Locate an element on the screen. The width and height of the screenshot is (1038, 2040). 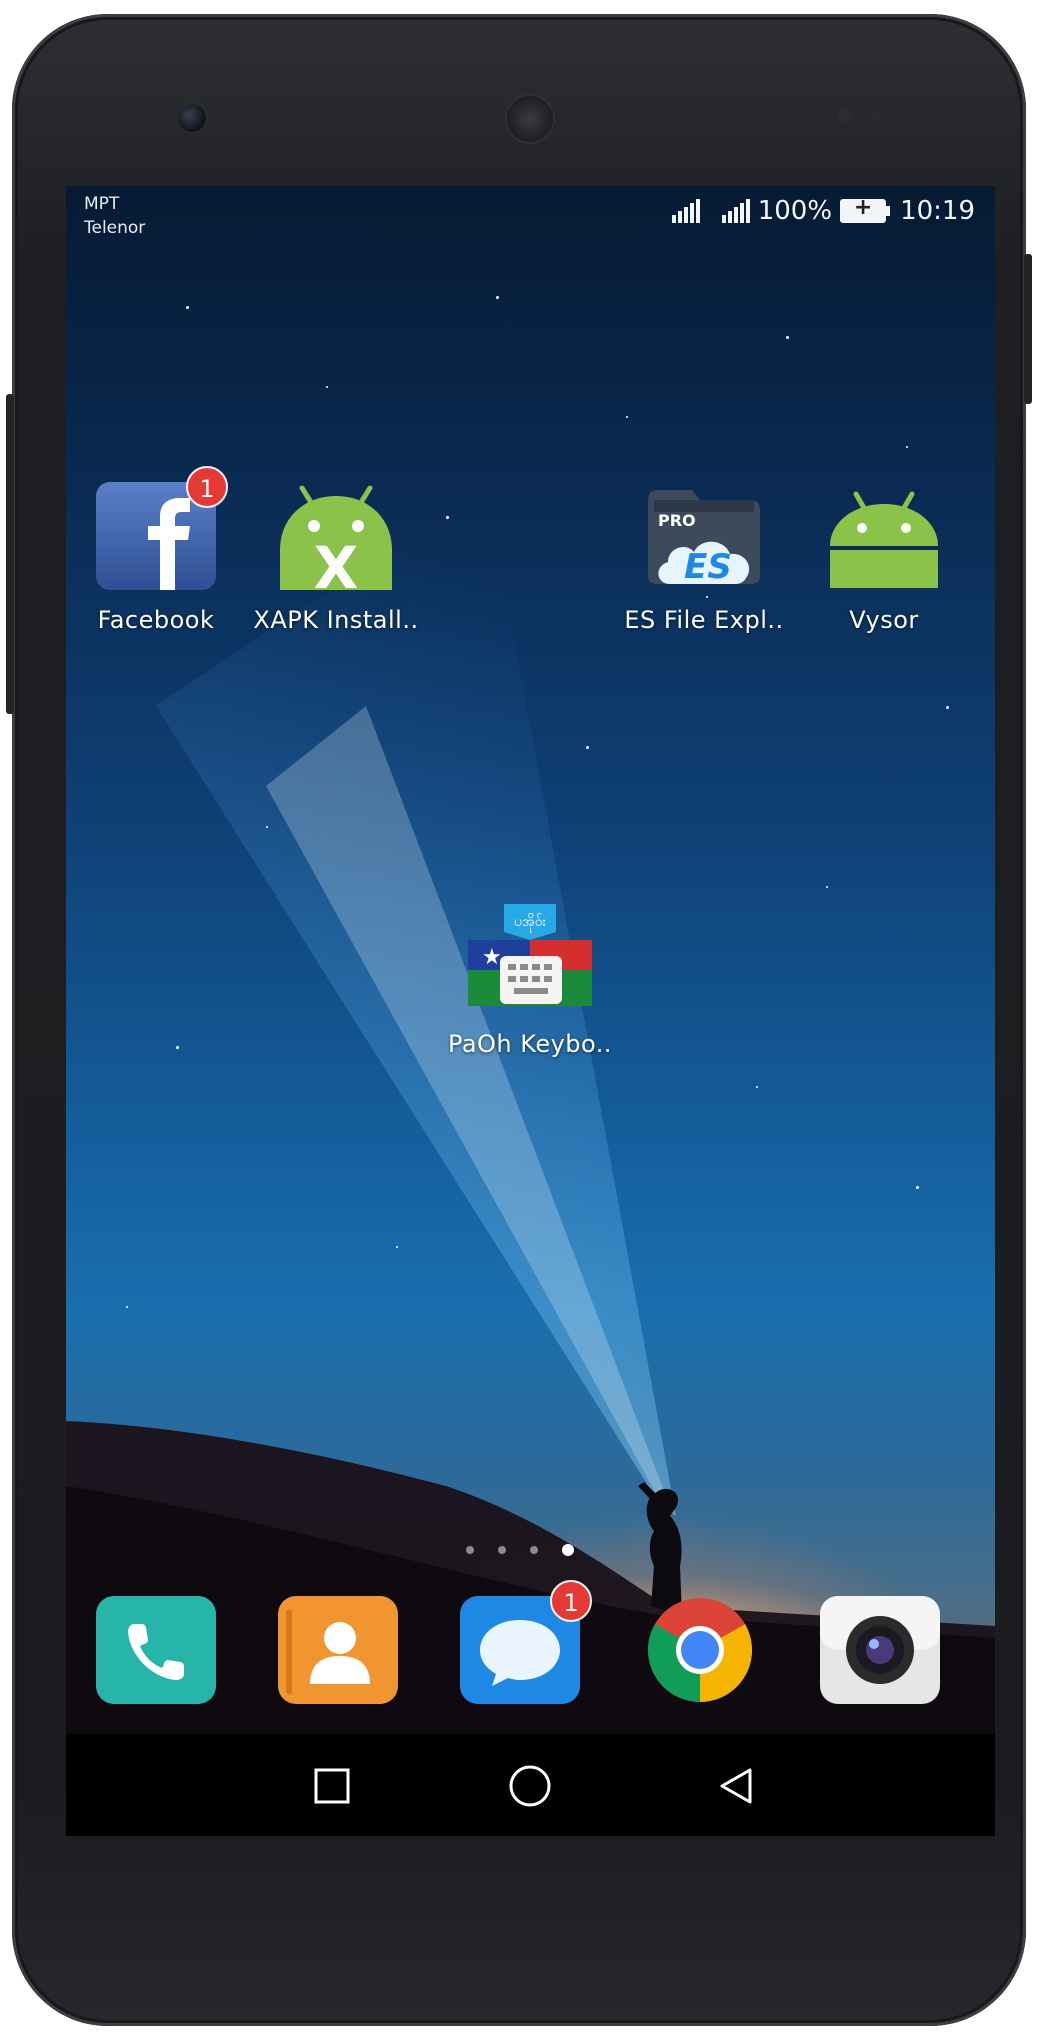
carrier-2: Telenor is located at coordinates (115, 228).